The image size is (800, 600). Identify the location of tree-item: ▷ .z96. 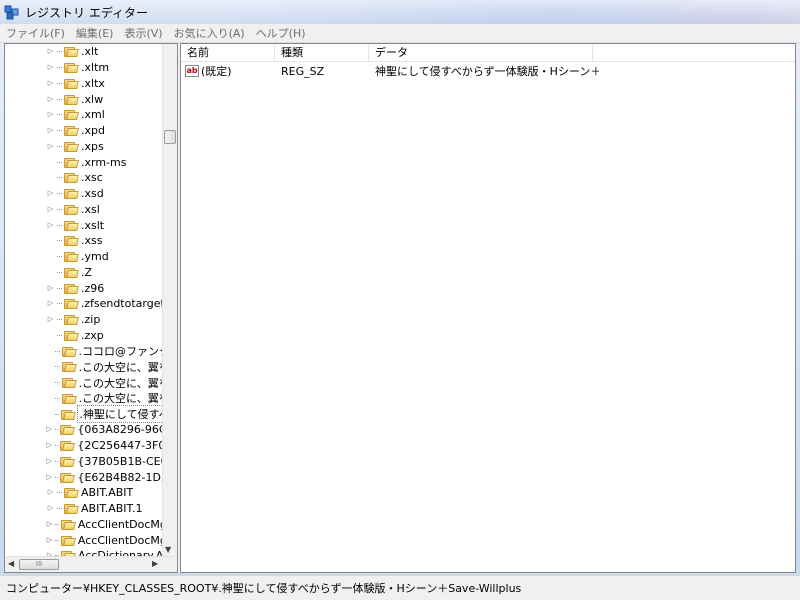
(84, 288).